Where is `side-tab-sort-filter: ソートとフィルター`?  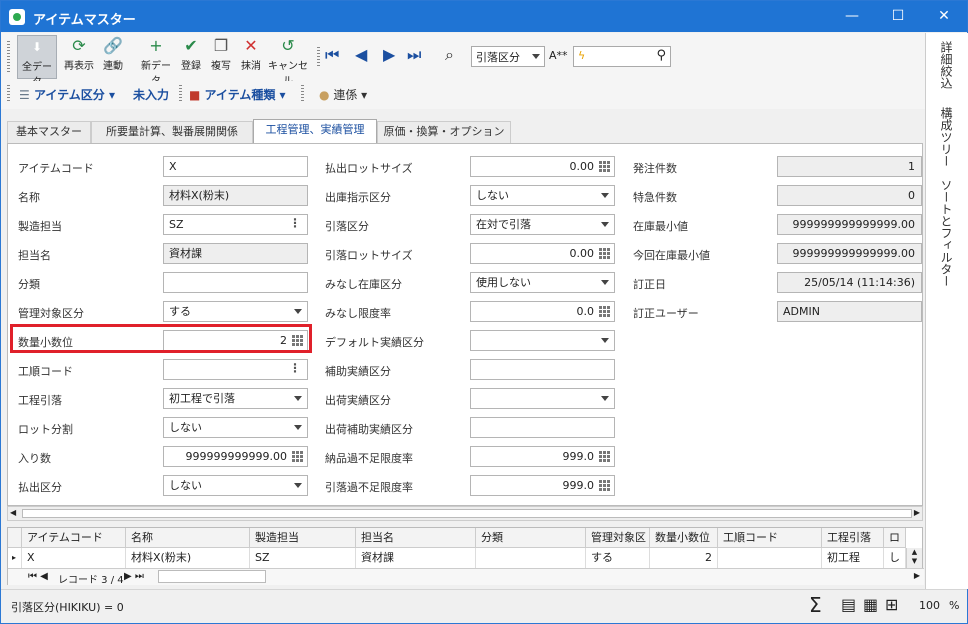
side-tab-sort-filter: ソートとフィルター is located at coordinates (946, 233).